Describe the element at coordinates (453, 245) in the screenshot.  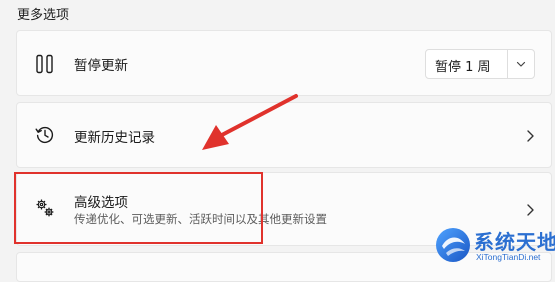
I see `watermark-logo-icon` at that location.